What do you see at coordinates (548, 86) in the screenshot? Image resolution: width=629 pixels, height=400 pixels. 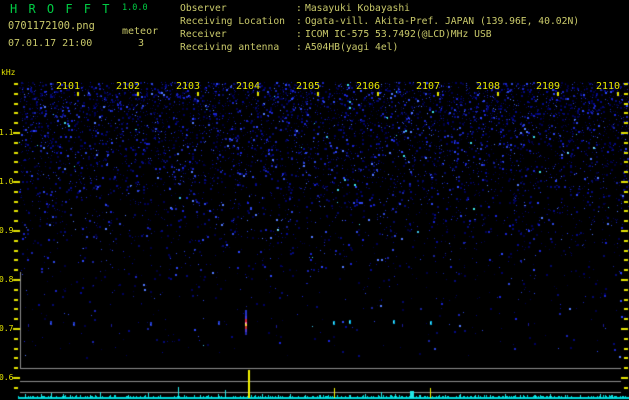 I see `time-tick-label: 2109` at bounding box center [548, 86].